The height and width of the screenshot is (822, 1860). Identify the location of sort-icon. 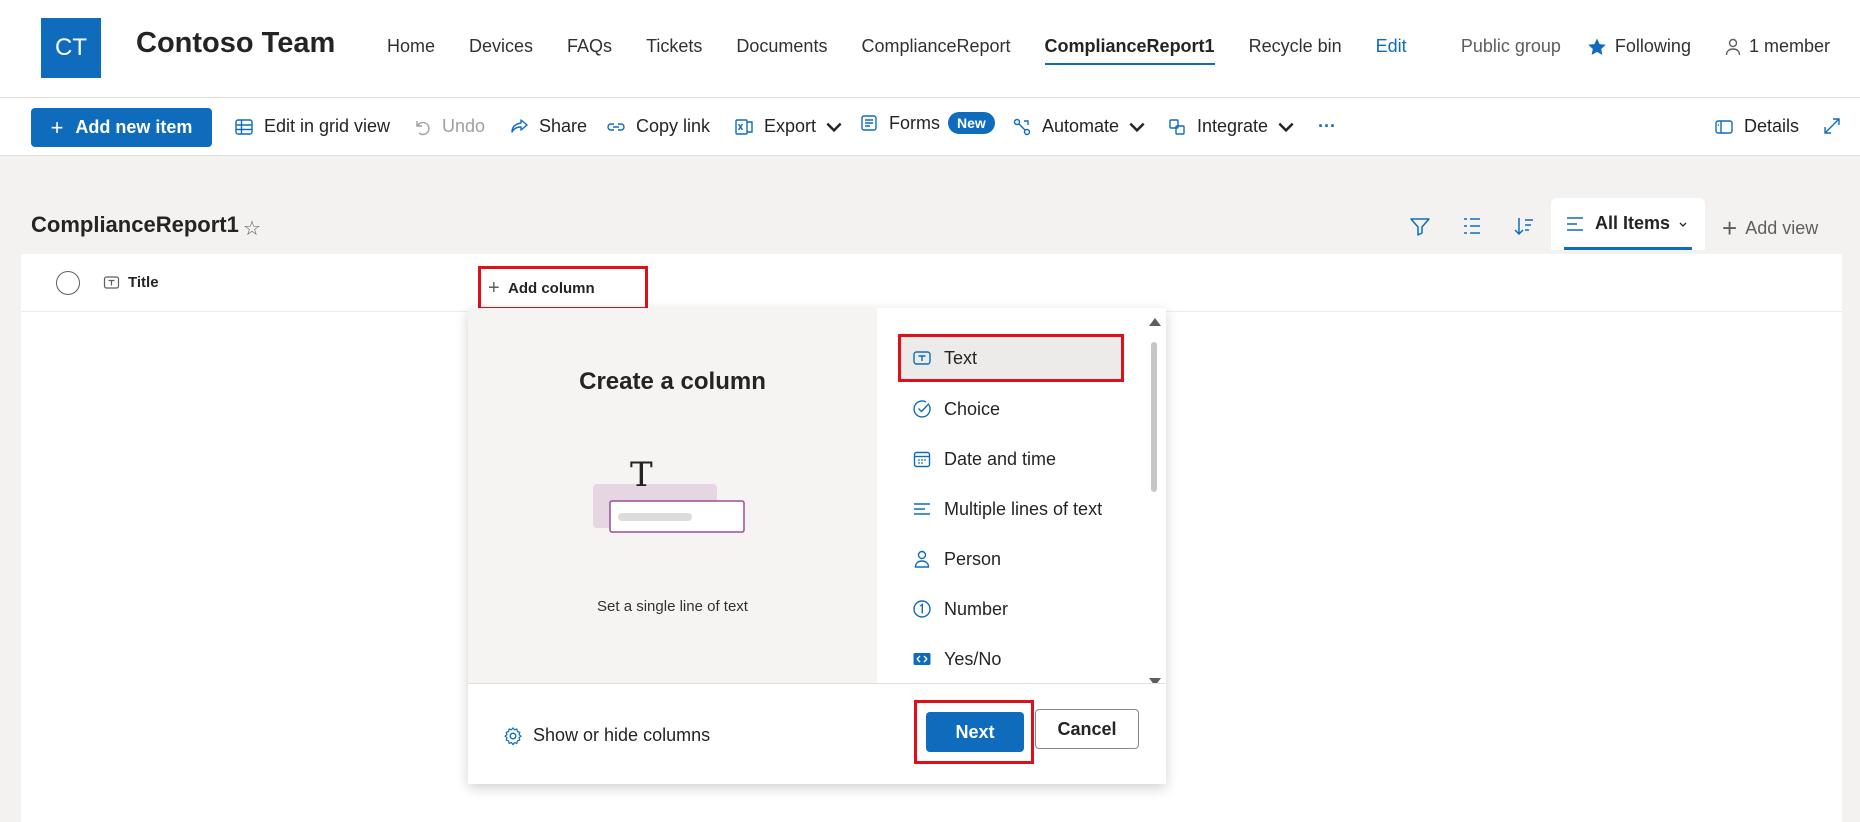
(1524, 226).